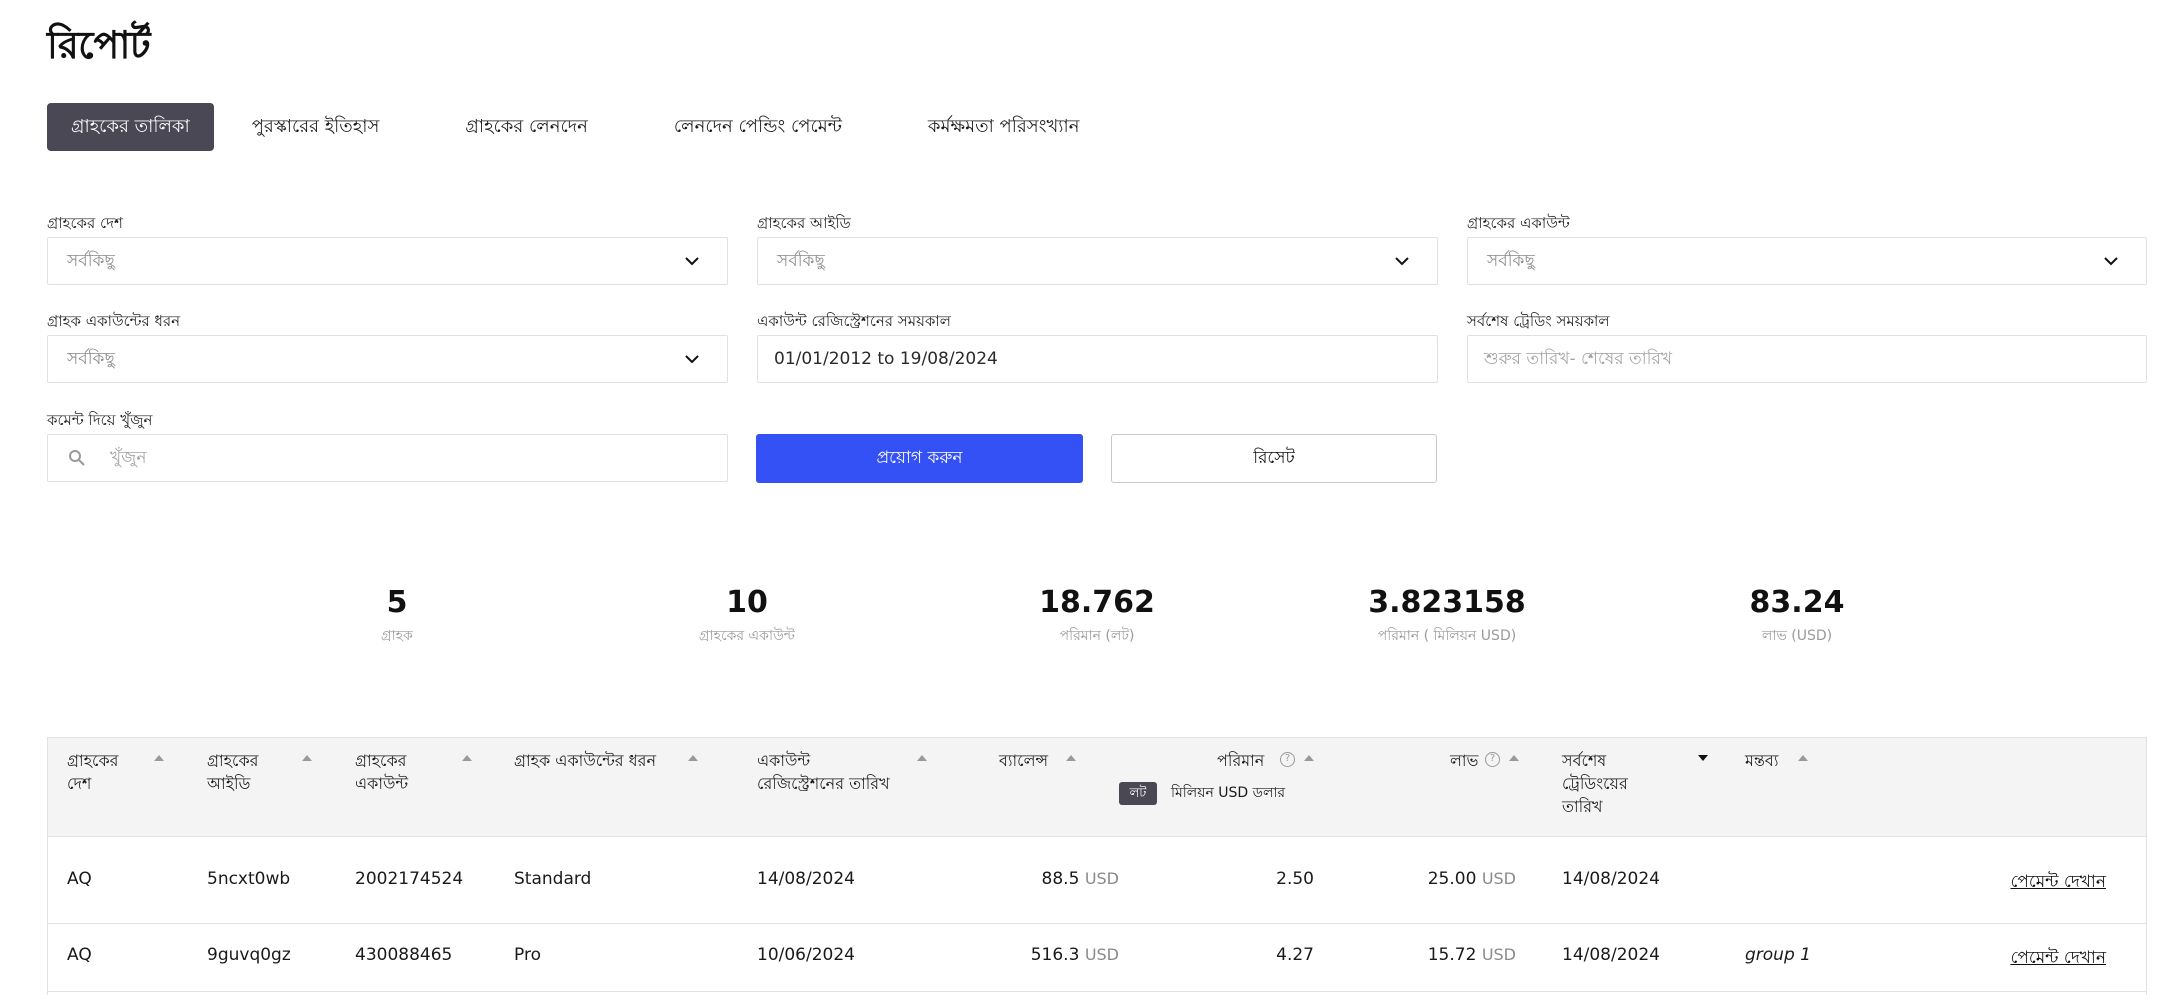 The width and height of the screenshot is (2170, 995). Describe the element at coordinates (1807, 261) in the screenshot. I see `client-account-select: সর্বকিছু` at that location.